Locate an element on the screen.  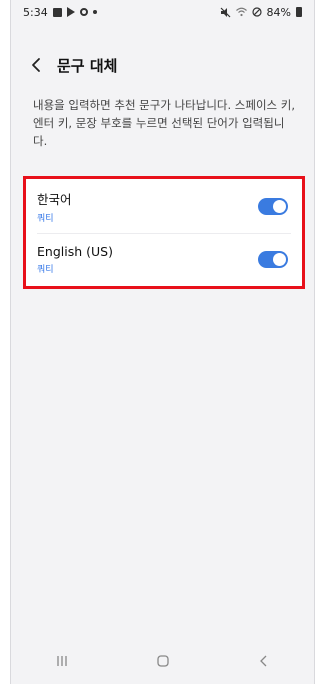
nav-back-button is located at coordinates (264, 661).